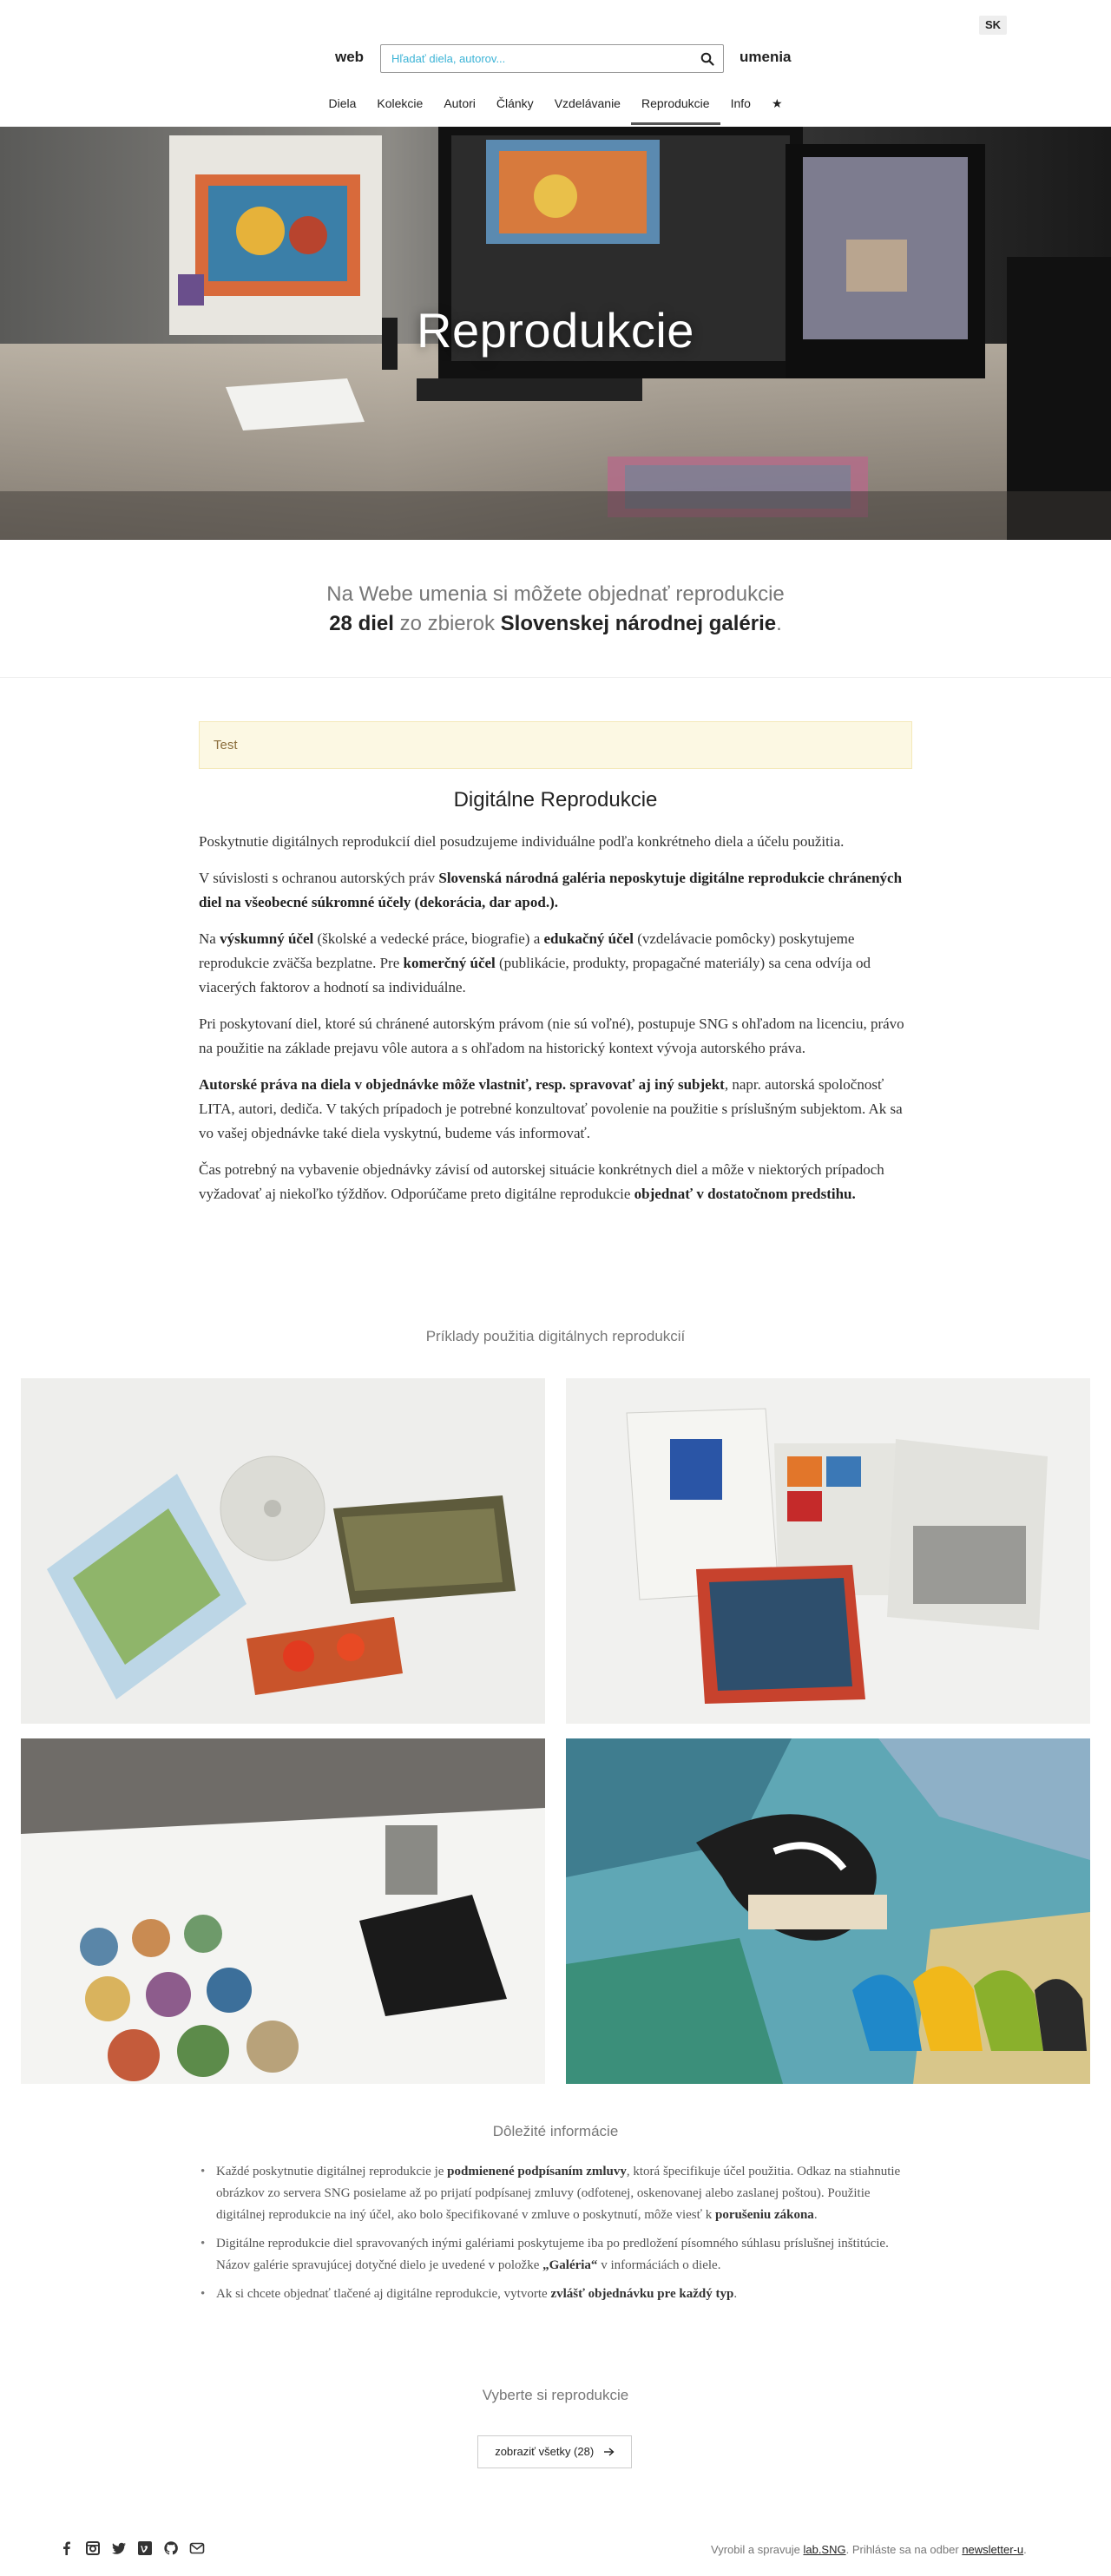 This screenshot has height=2576, width=1111. What do you see at coordinates (555, 2131) in the screenshot?
I see `important-heading: Dôležité informácie` at bounding box center [555, 2131].